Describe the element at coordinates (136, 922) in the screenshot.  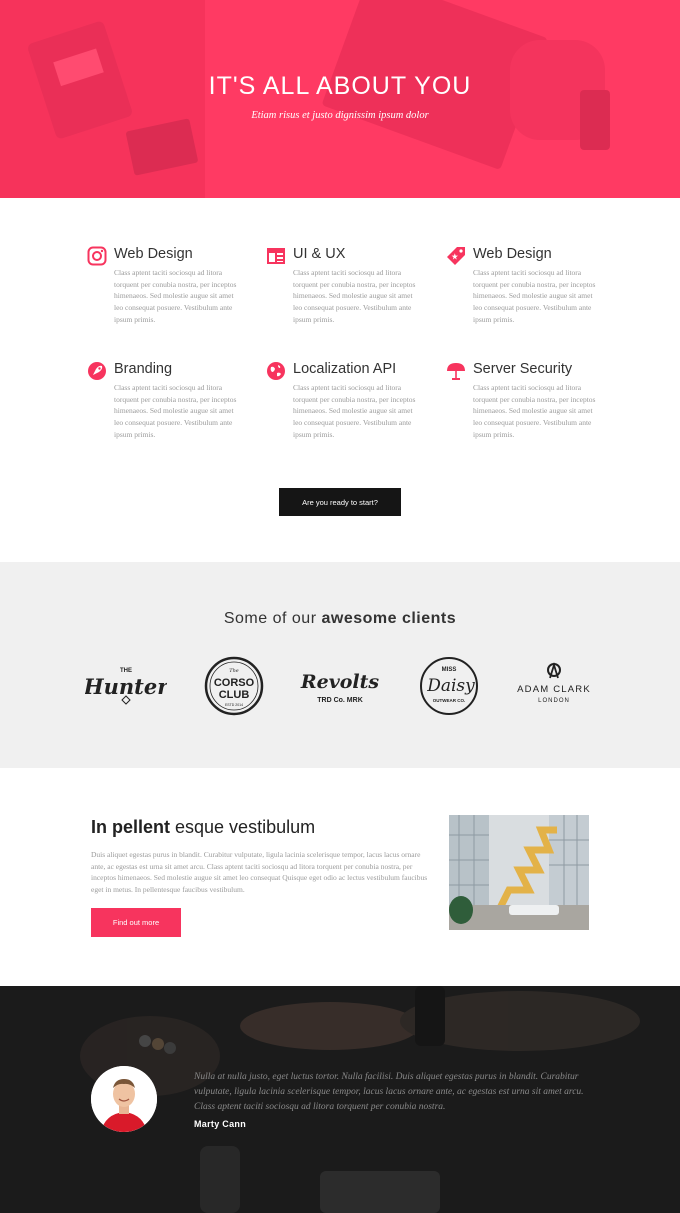
I see `find-out-more-button: Find out more` at that location.